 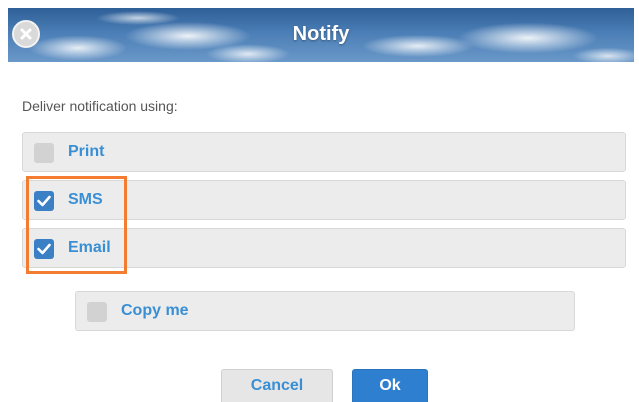 I want to click on option-sms: SMS, so click(x=324, y=200).